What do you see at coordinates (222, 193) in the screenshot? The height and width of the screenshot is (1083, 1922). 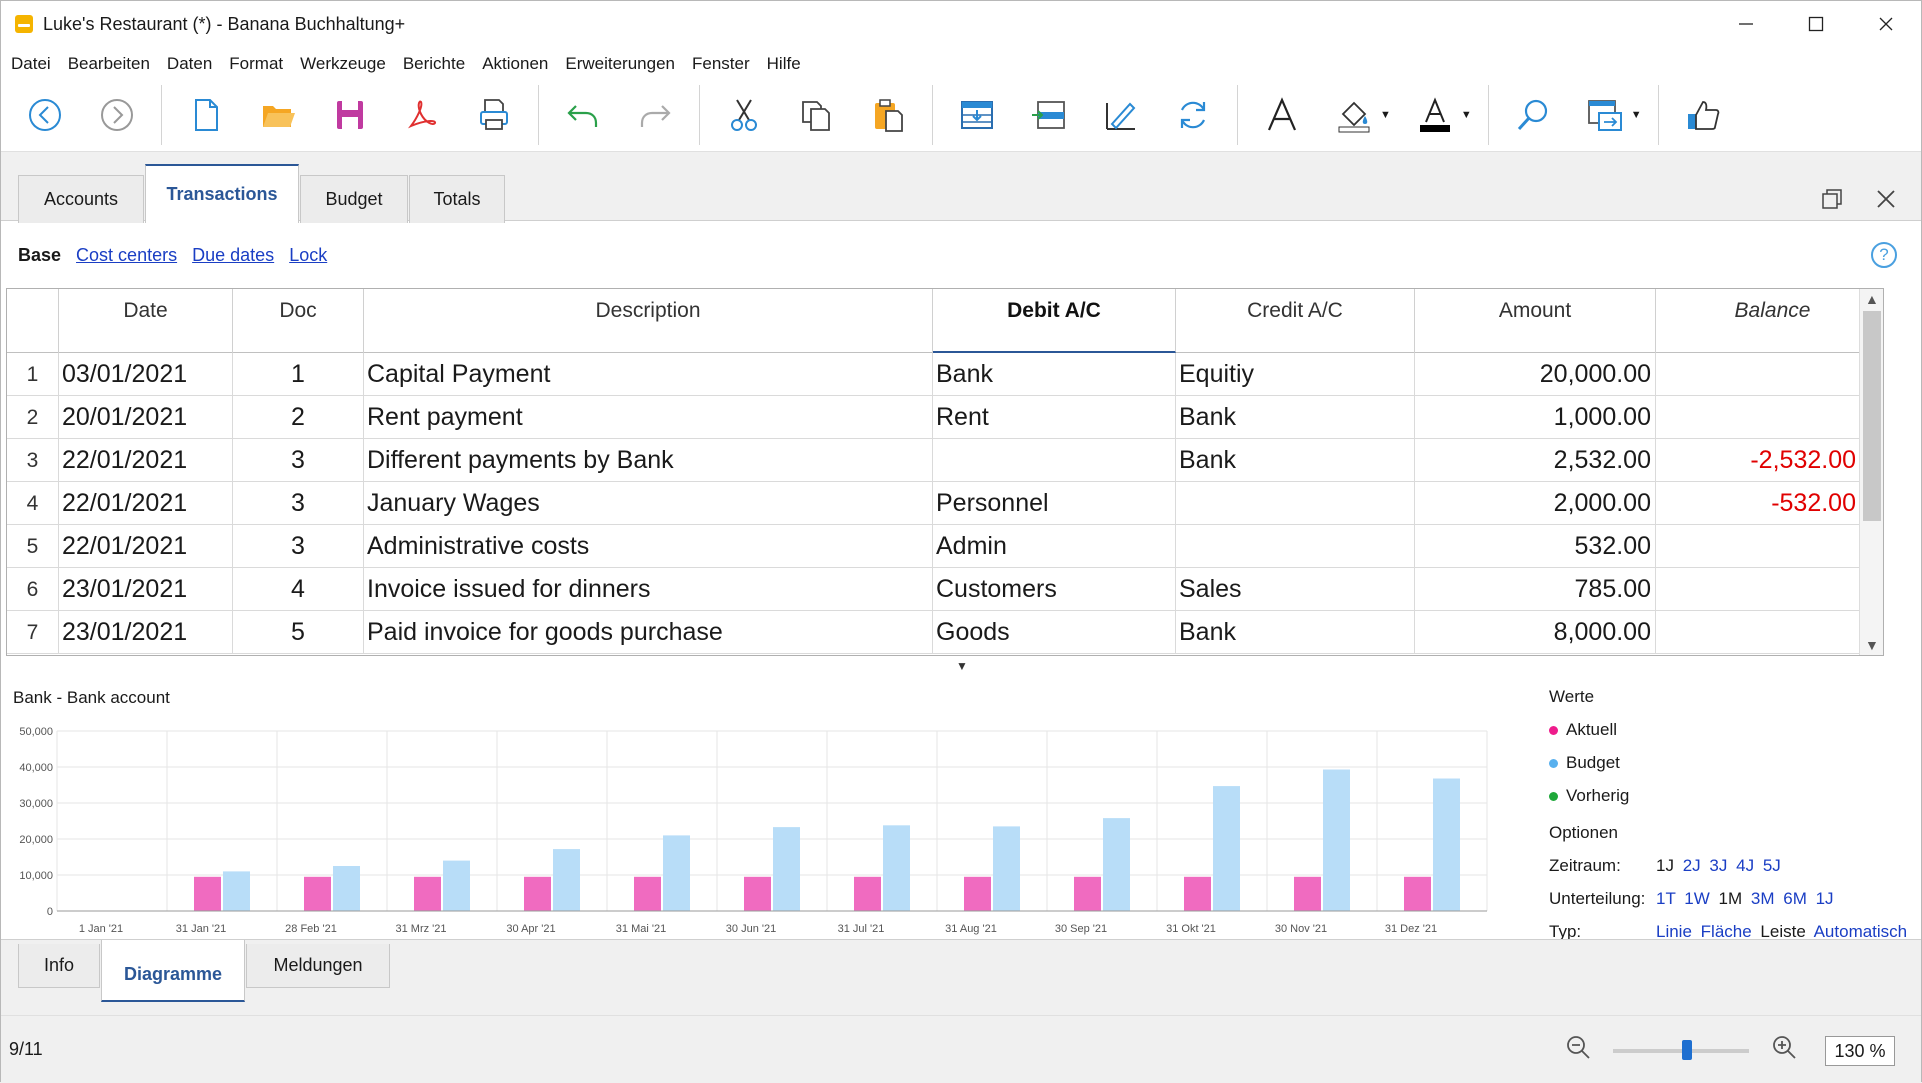 I see `tab-transactions: Transactions` at bounding box center [222, 193].